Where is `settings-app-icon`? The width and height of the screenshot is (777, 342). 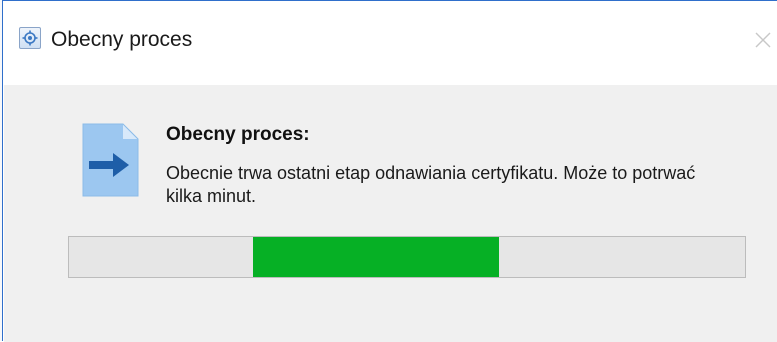
settings-app-icon is located at coordinates (30, 38).